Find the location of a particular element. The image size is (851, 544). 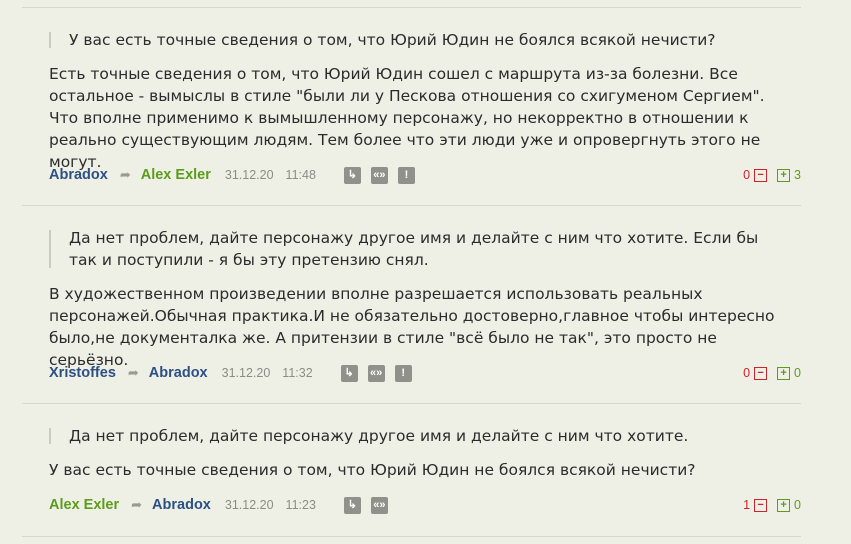

reply-to-author-link: Alex Exler is located at coordinates (176, 175).